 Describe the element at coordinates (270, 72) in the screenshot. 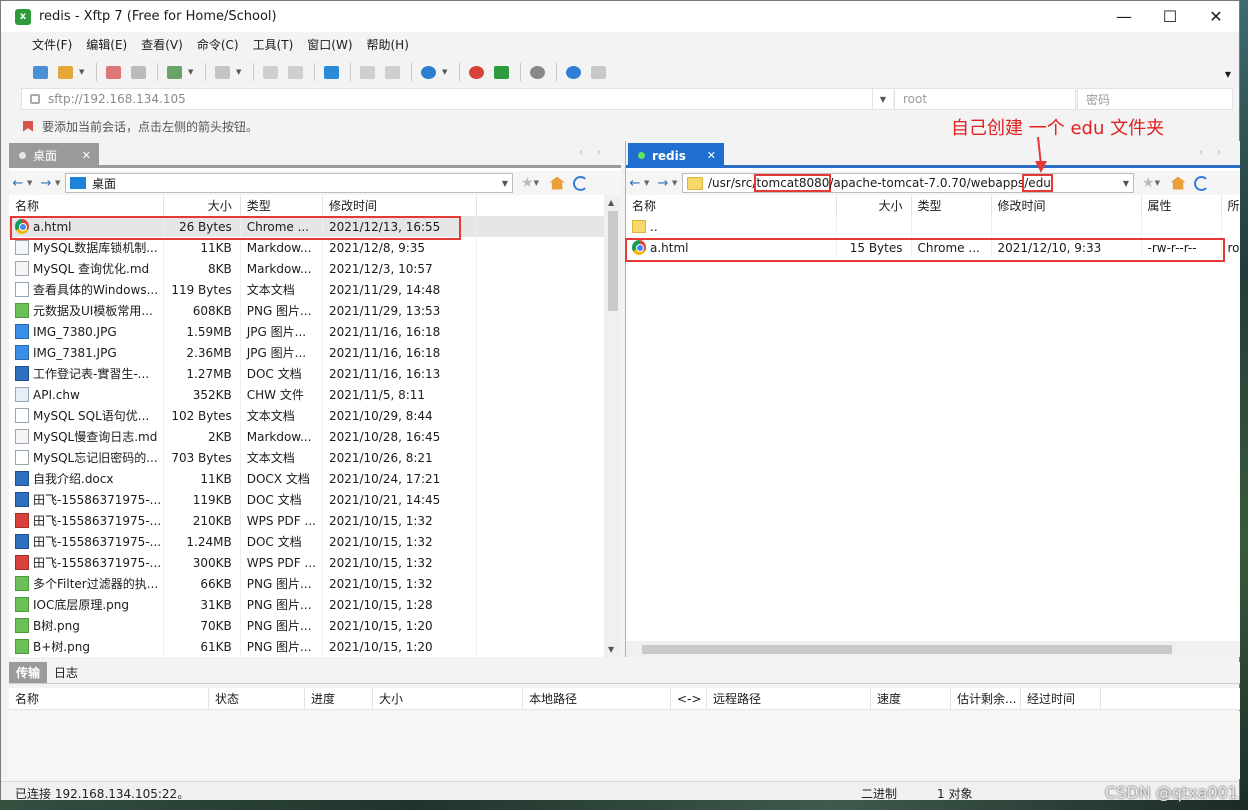

I see `copy-icon` at that location.